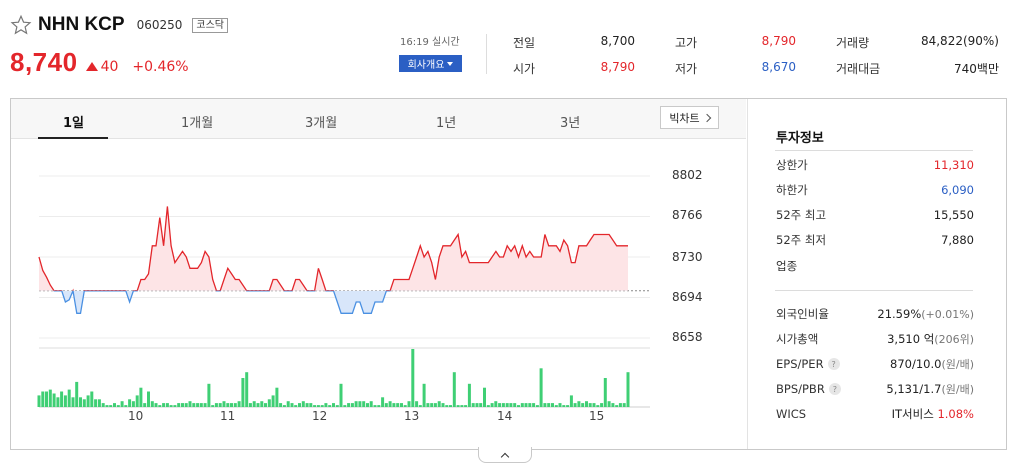  What do you see at coordinates (957, 240) in the screenshot?
I see `low52-value: 7,880` at bounding box center [957, 240].